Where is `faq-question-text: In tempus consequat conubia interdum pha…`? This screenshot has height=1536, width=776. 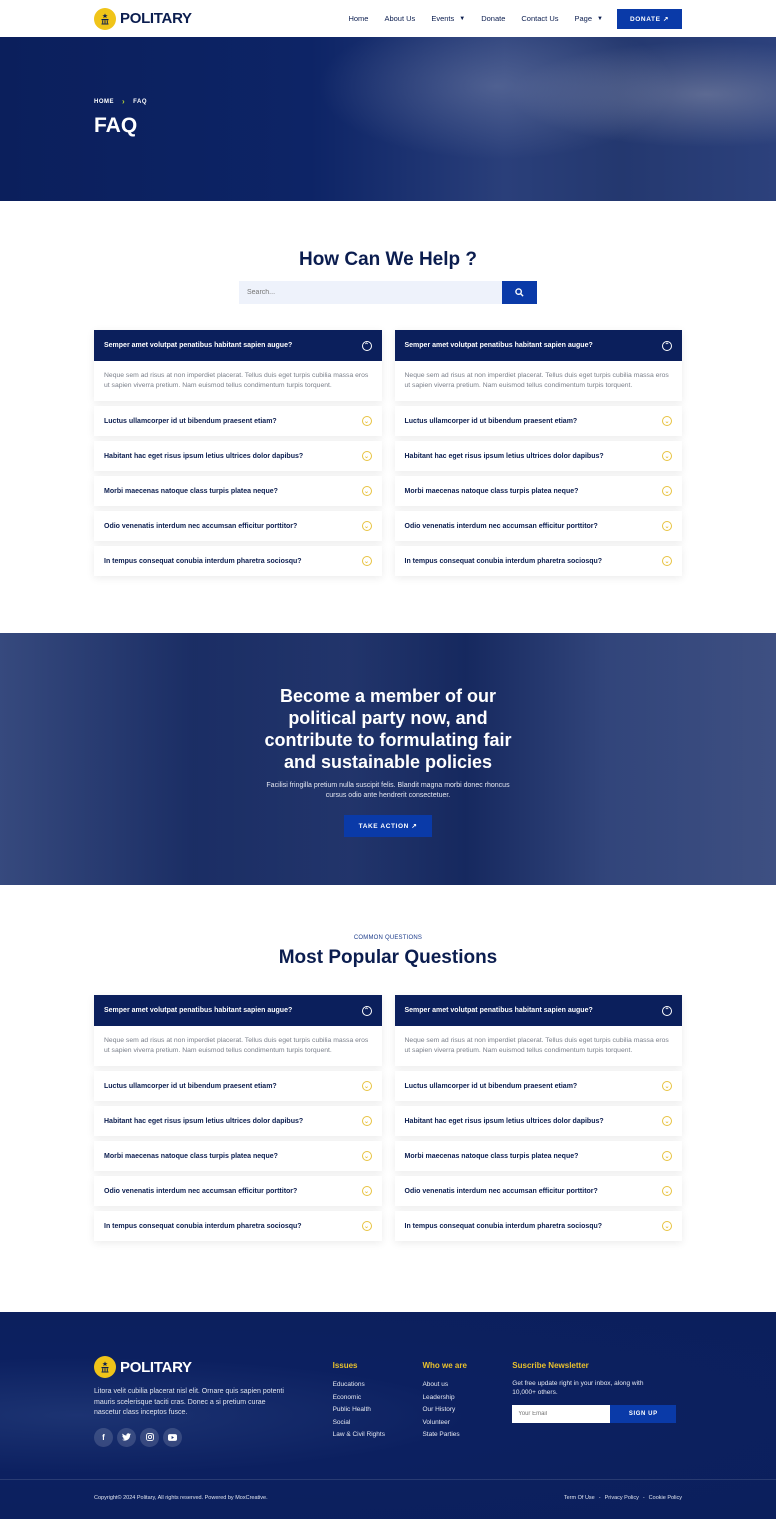 faq-question-text: In tempus consequat conubia interdum pha… is located at coordinates (203, 561).